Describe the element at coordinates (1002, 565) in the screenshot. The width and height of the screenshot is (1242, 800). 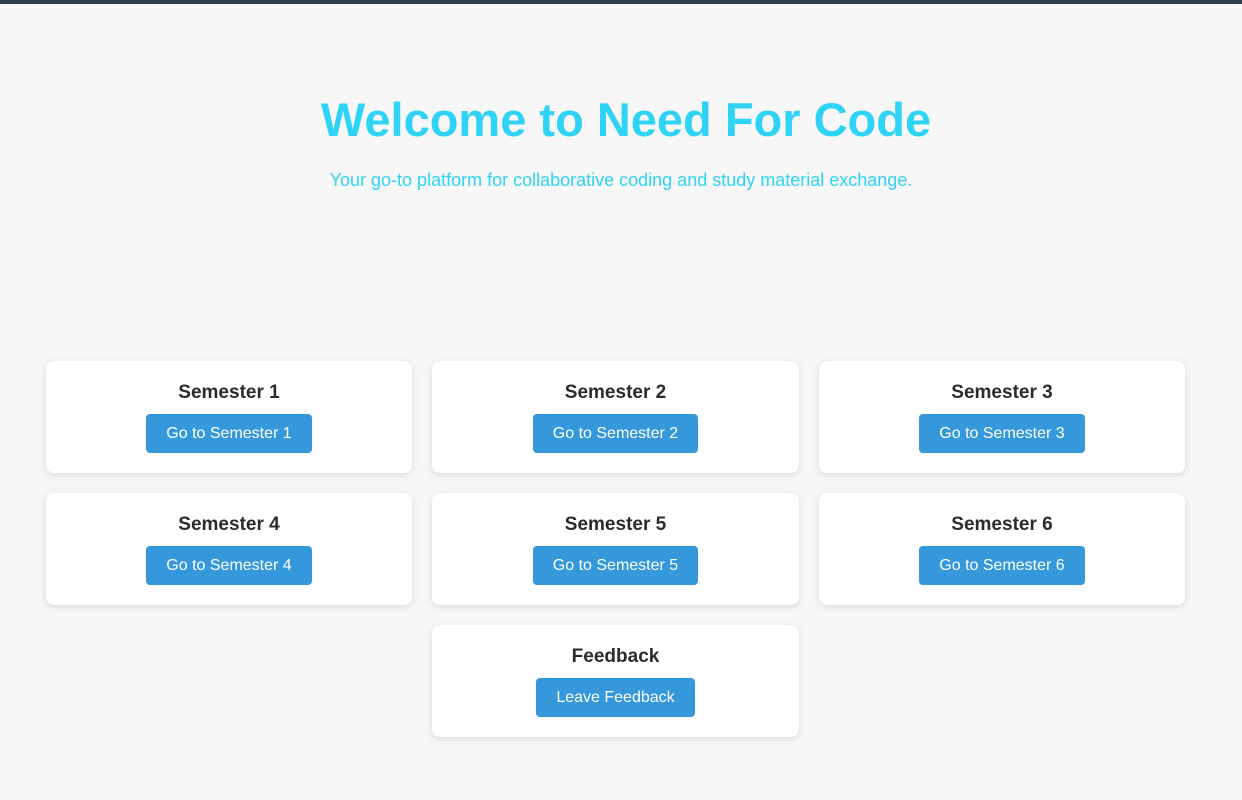
I see `go-to-semester-6-button: Go to Semester 6` at that location.